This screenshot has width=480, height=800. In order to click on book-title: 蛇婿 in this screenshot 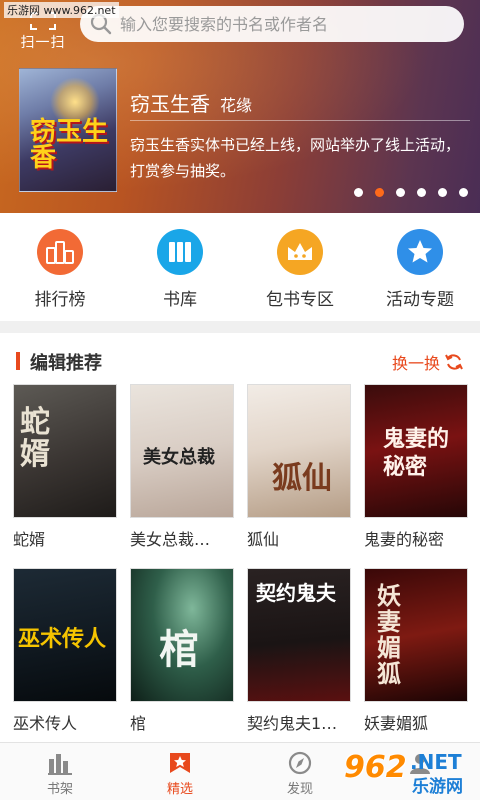, I will do `click(29, 539)`.